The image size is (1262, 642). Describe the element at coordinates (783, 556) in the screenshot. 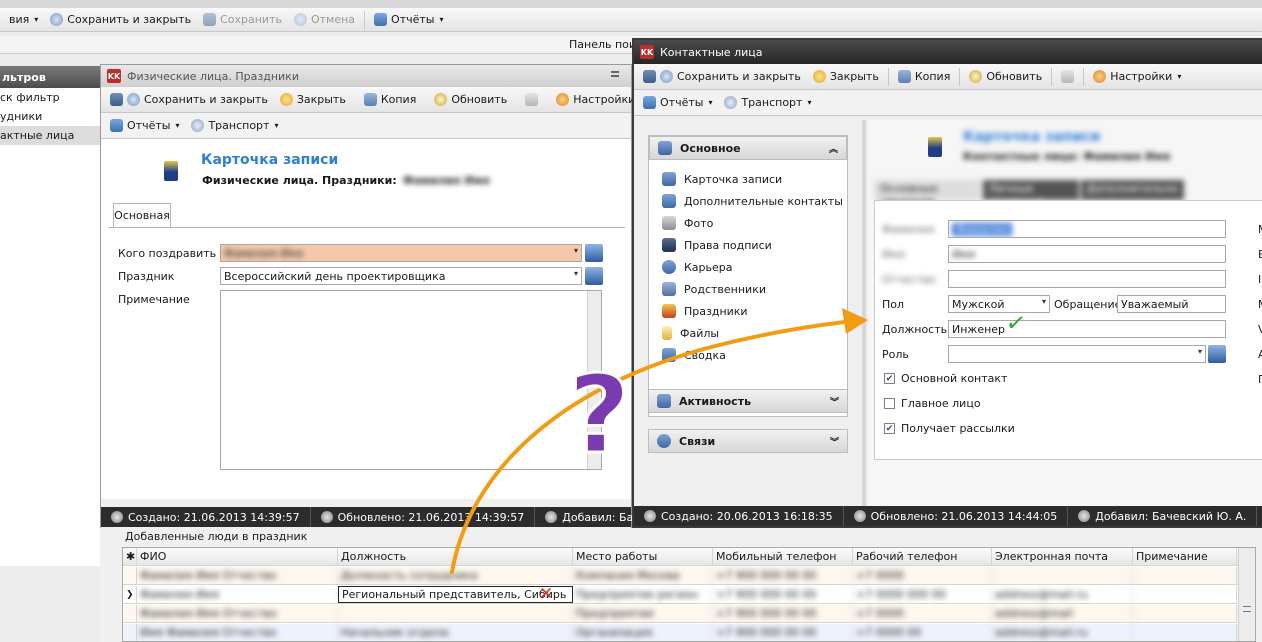

I see `column-header: Мобильный телефон` at that location.